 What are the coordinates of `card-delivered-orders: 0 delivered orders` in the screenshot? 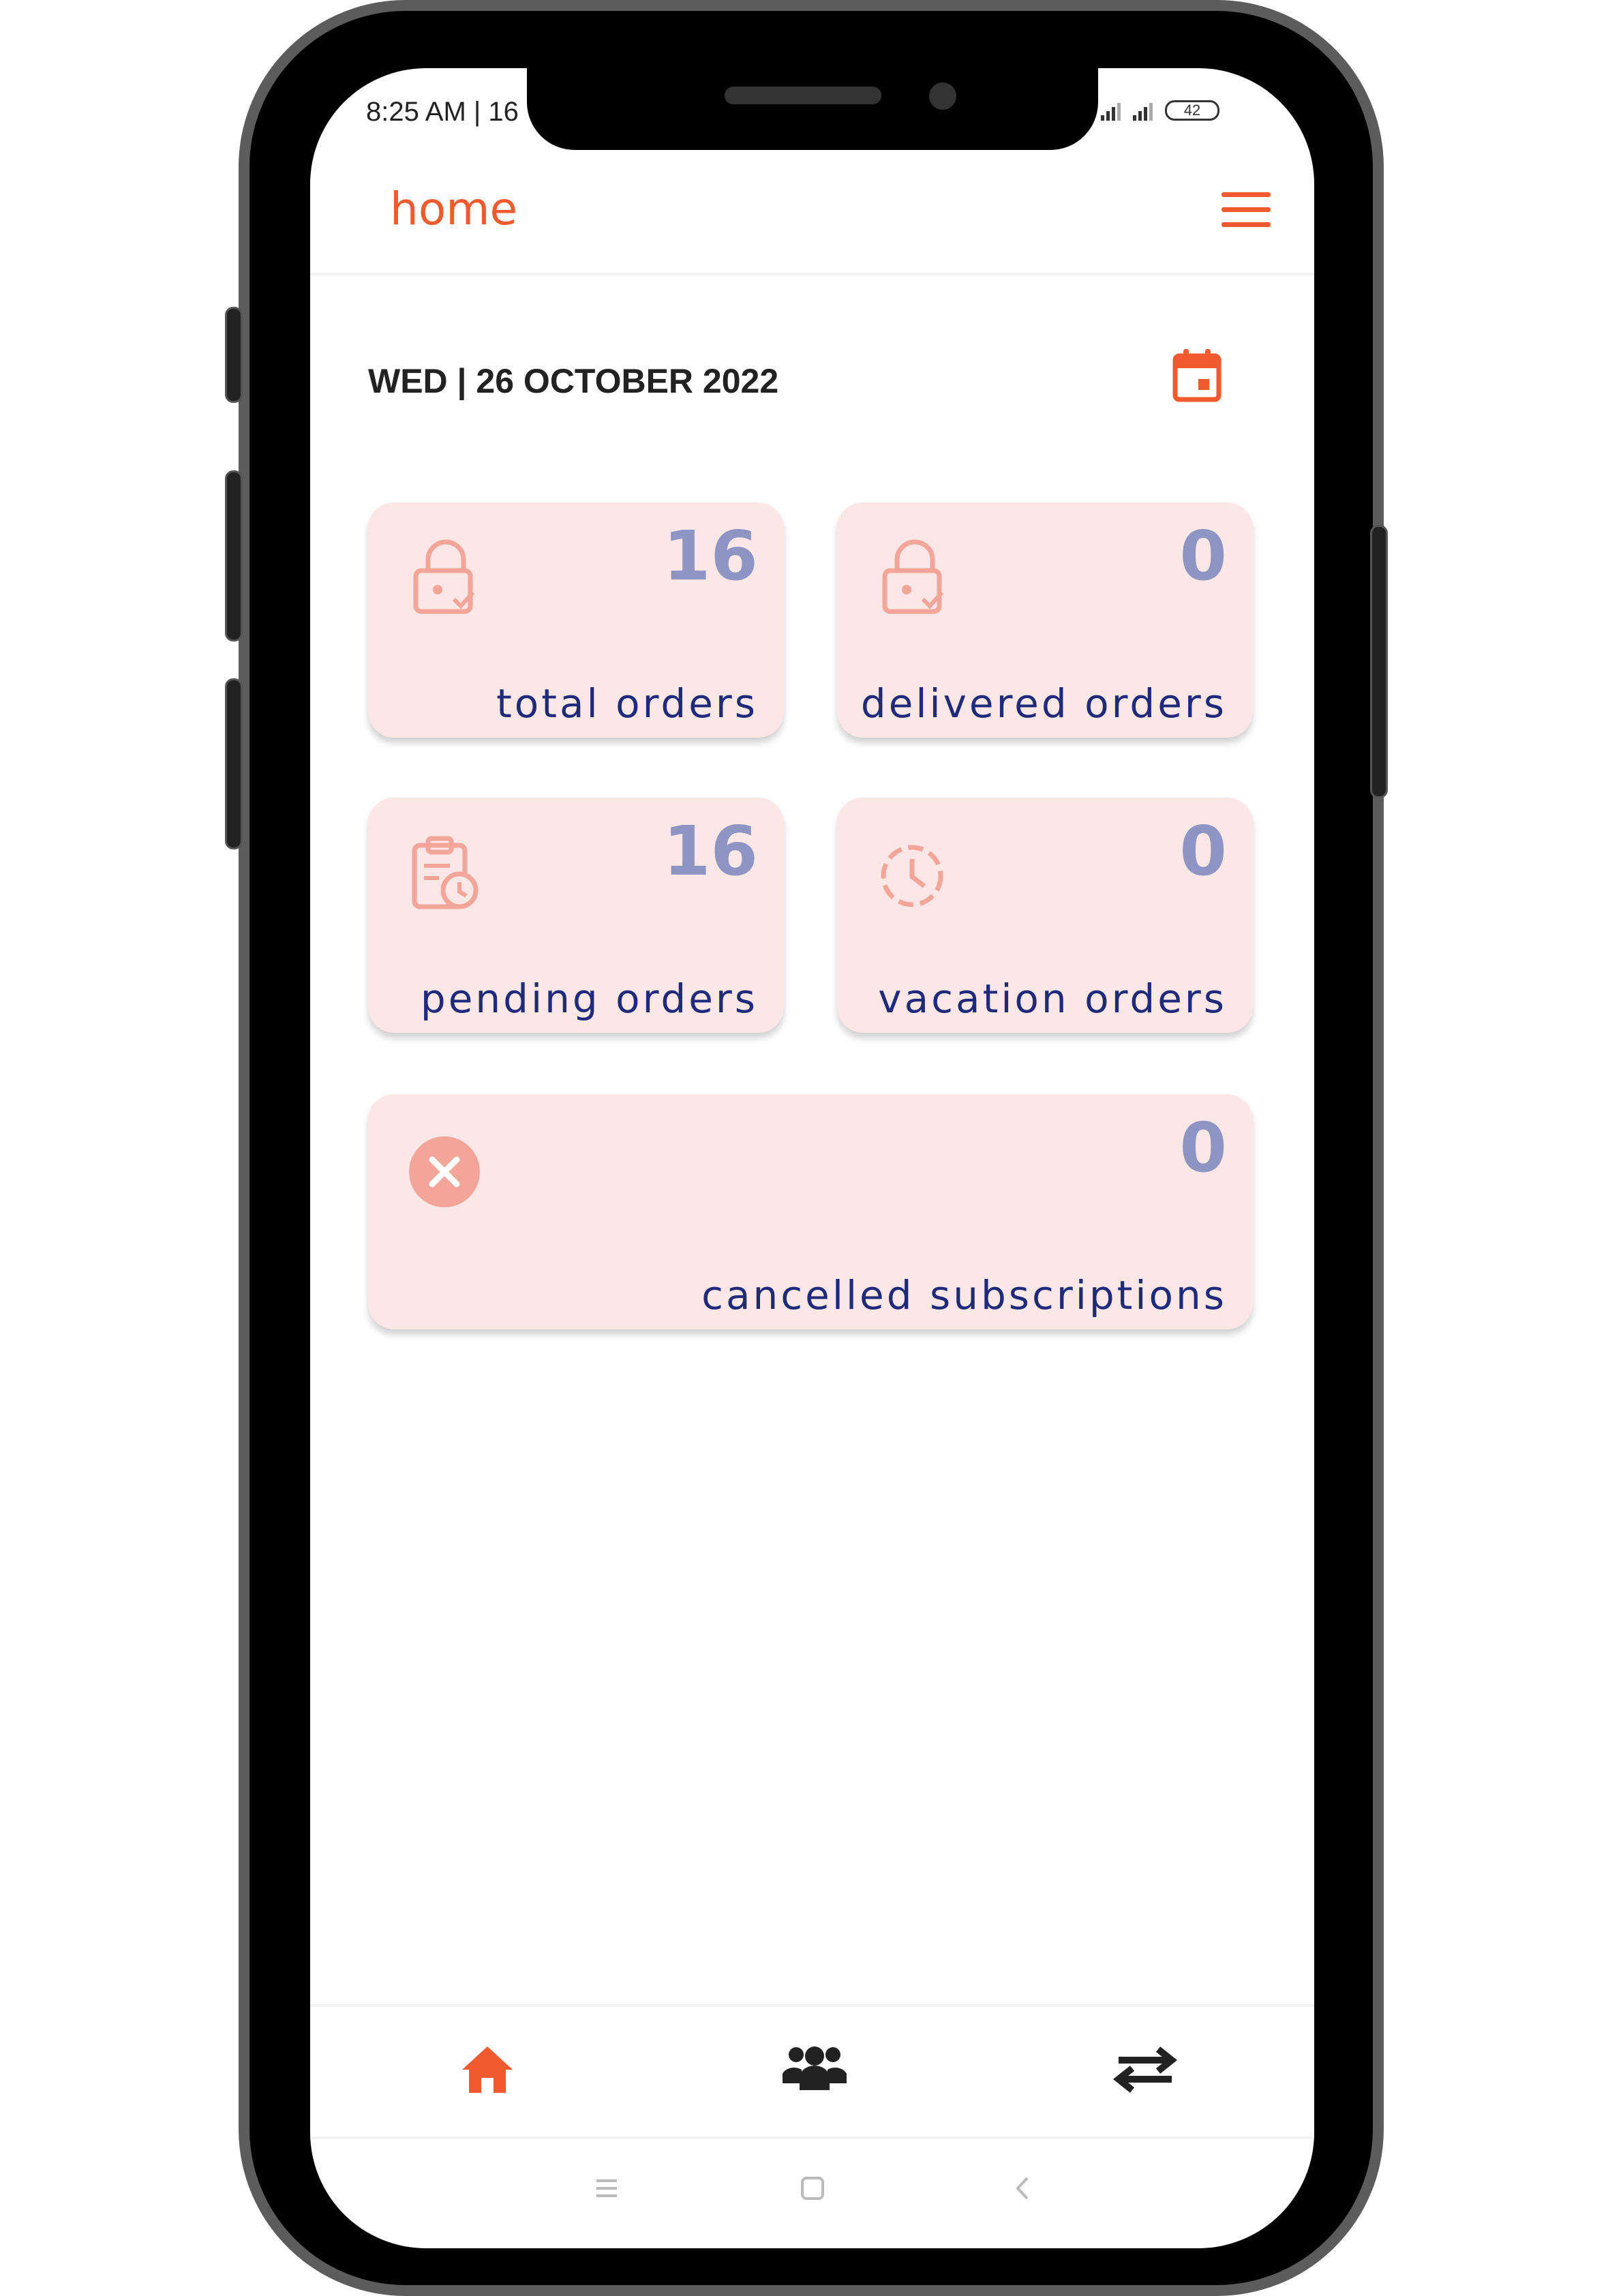 It's located at (1045, 620).